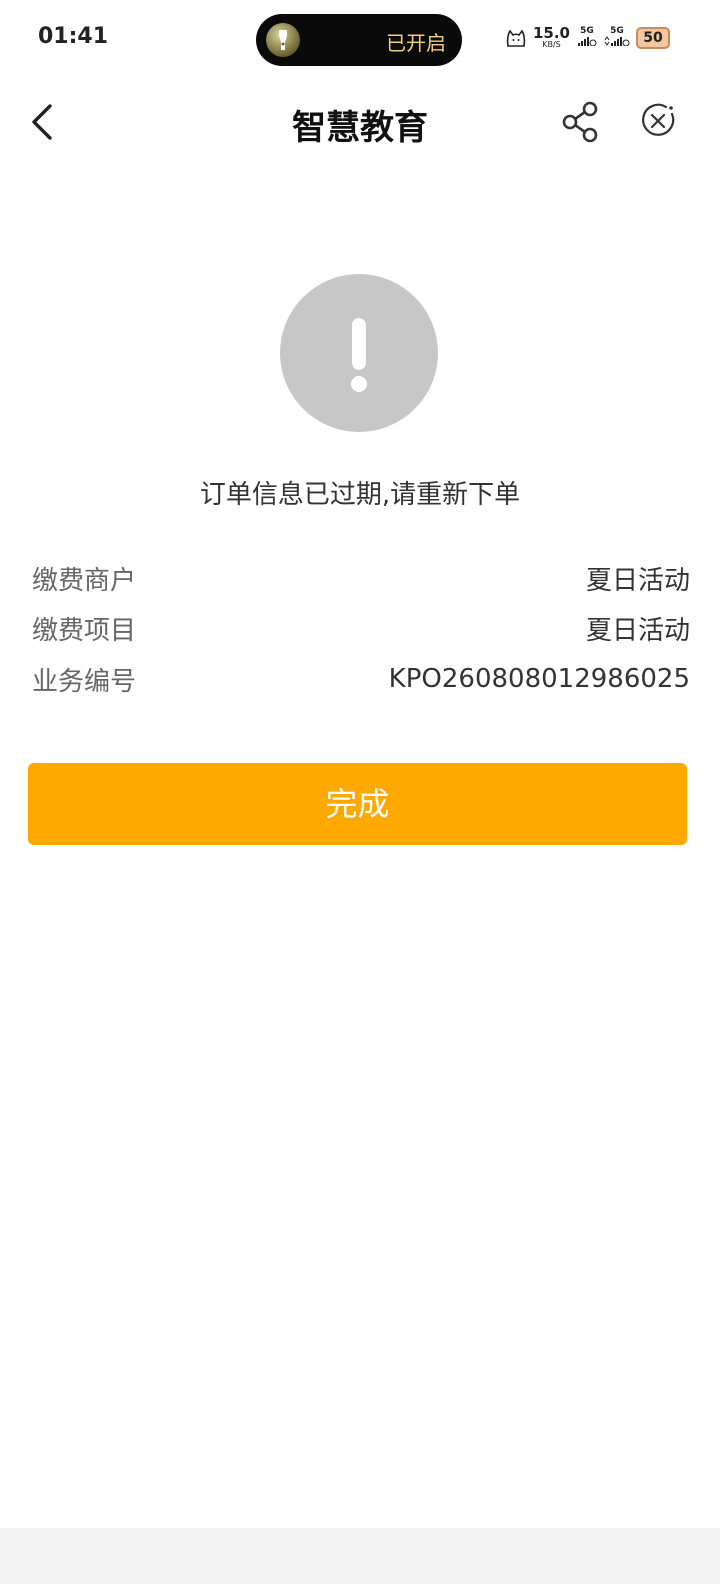  I want to click on page-title: 智慧教育, so click(360, 128).